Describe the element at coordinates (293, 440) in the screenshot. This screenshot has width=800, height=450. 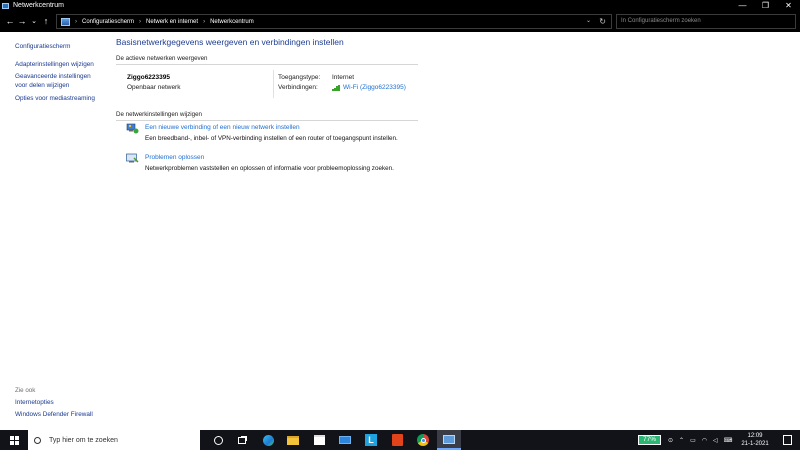
I see `file-explorer-icon` at that location.